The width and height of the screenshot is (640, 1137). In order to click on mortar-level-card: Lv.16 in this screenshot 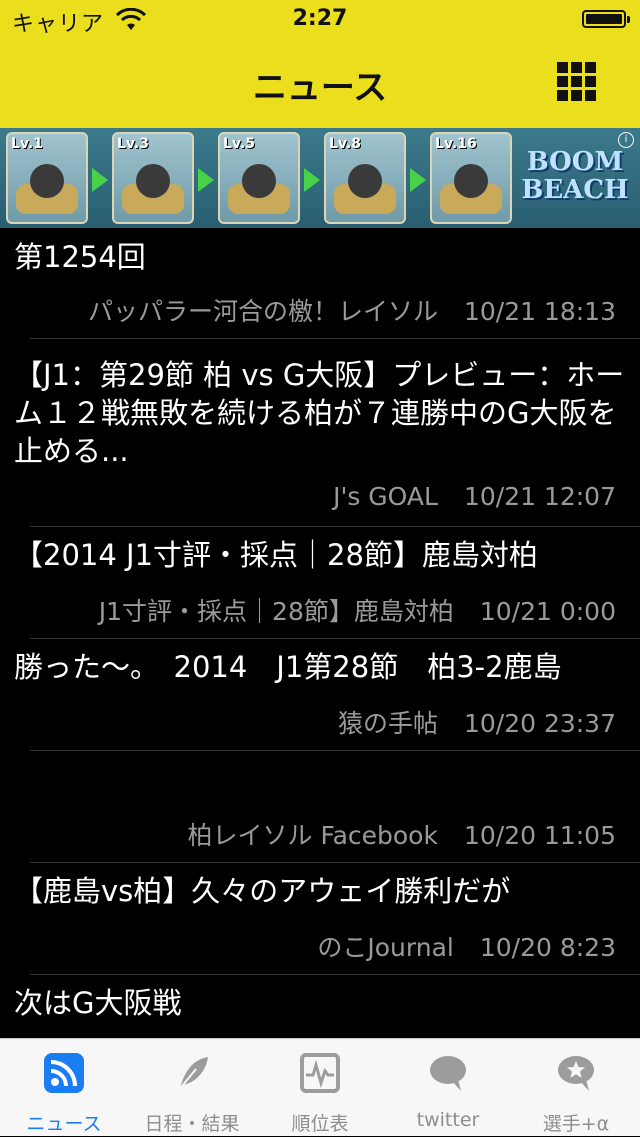, I will do `click(471, 178)`.